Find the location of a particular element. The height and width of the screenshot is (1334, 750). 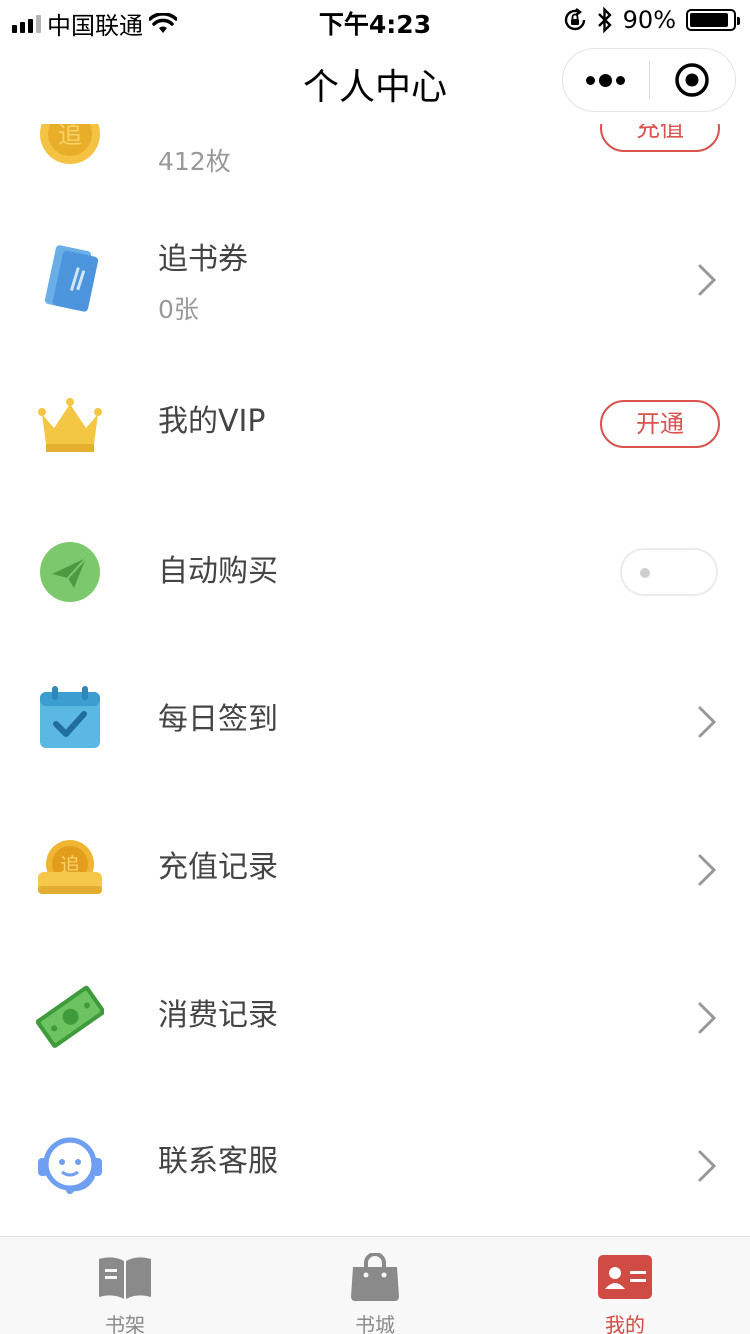

tab-bookshelf: 书架 is located at coordinates (125, 1285).